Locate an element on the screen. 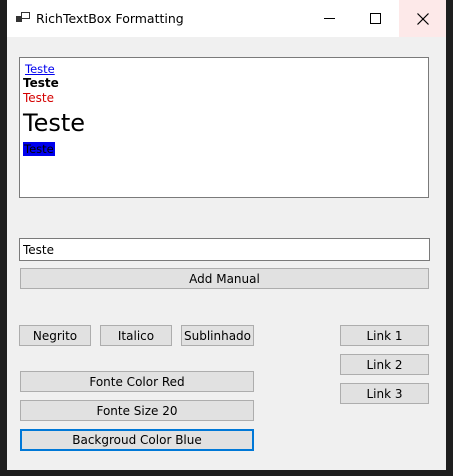 Image resolution: width=453 pixels, height=476 pixels. app-icon is located at coordinates (23, 17).